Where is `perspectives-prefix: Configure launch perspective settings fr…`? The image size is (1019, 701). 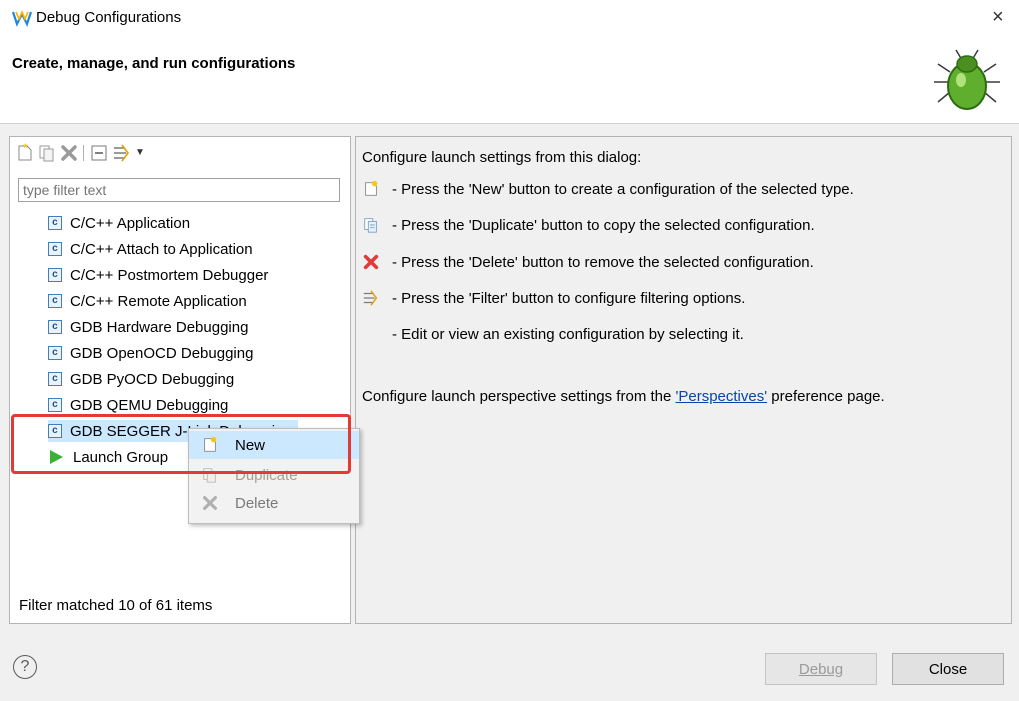
perspectives-prefix: Configure launch perspective settings fr… is located at coordinates (519, 396).